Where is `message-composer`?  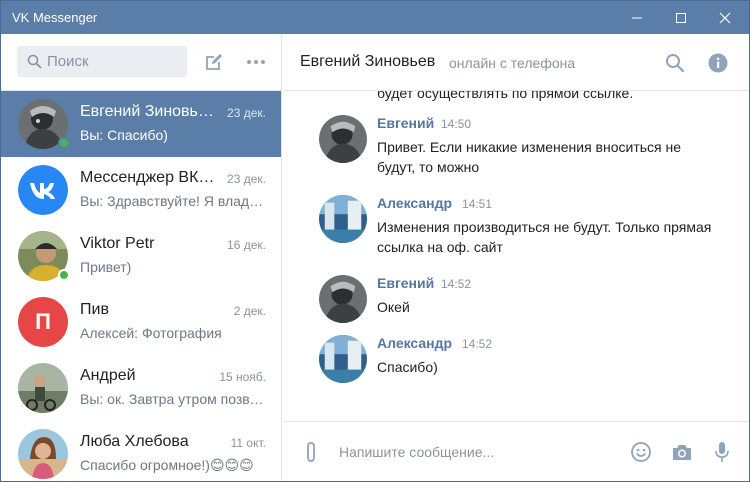 message-composer is located at coordinates (516, 451).